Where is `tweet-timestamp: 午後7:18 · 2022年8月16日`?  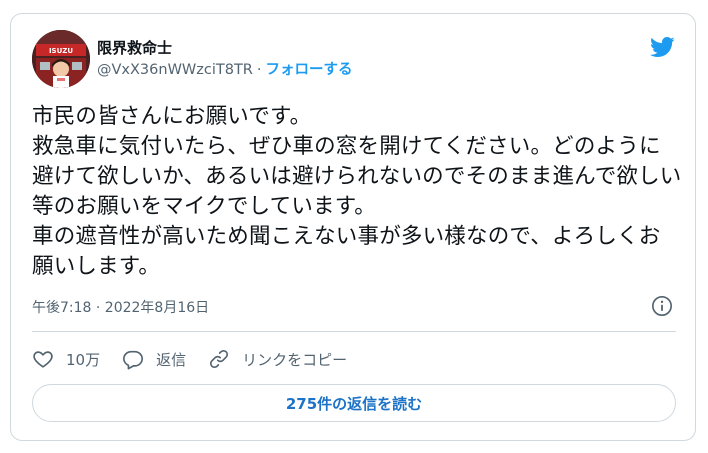
tweet-timestamp: 午後7:18 · 2022年8月16日 is located at coordinates (120, 307).